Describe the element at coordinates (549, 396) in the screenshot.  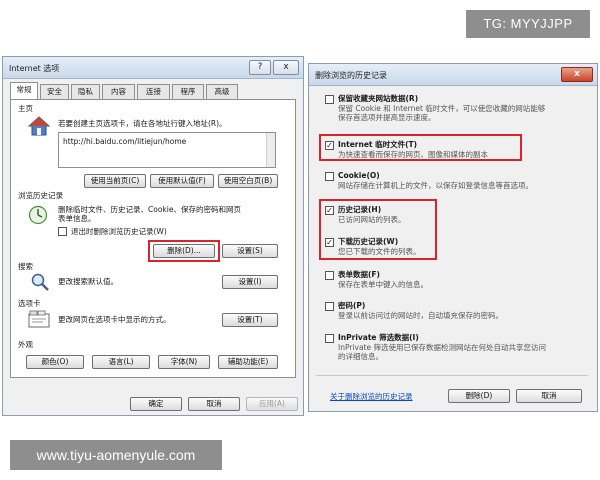
I see `delete-cancel-button: 取消` at that location.